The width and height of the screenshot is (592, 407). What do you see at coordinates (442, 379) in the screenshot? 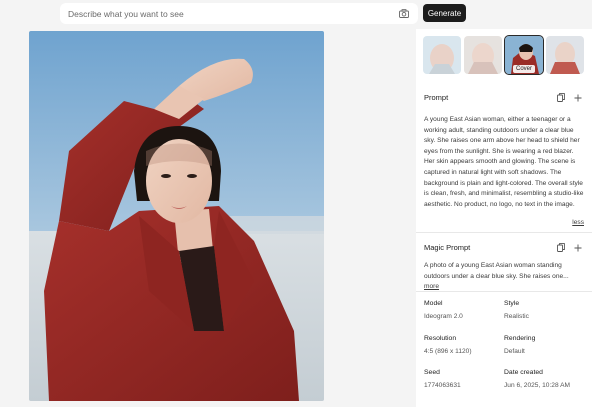
I see `meta-seed: Seed 1774063631` at bounding box center [442, 379].